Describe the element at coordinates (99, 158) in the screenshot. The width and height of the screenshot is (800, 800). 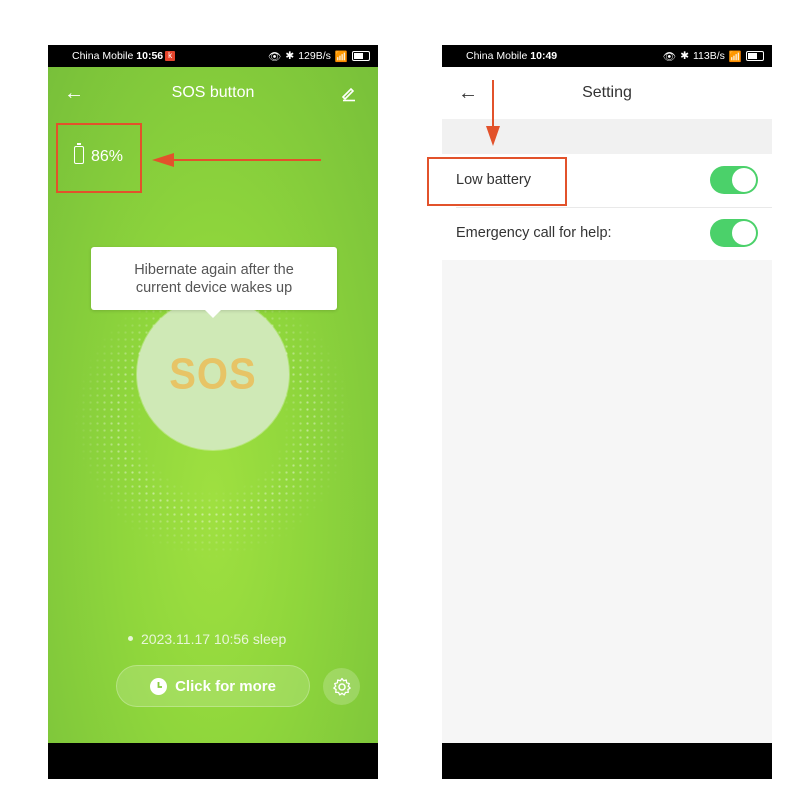
I see `battery-highlight-box` at that location.